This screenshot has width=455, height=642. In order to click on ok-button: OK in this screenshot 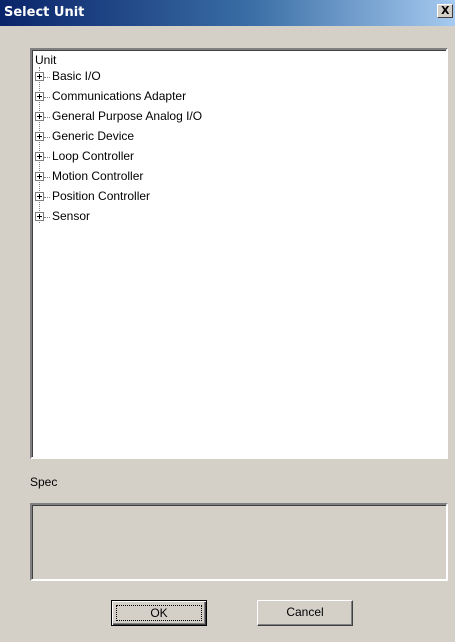, I will do `click(159, 613)`.